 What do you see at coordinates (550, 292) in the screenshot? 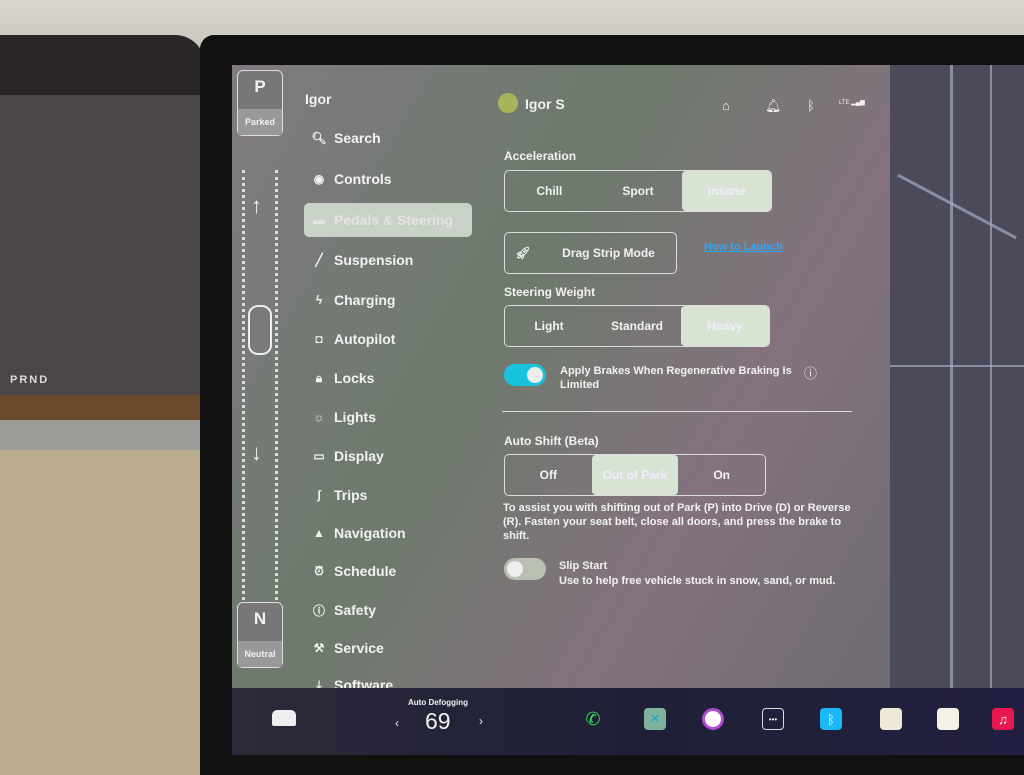
I see `steering-weight-label: Steering Weight` at bounding box center [550, 292].